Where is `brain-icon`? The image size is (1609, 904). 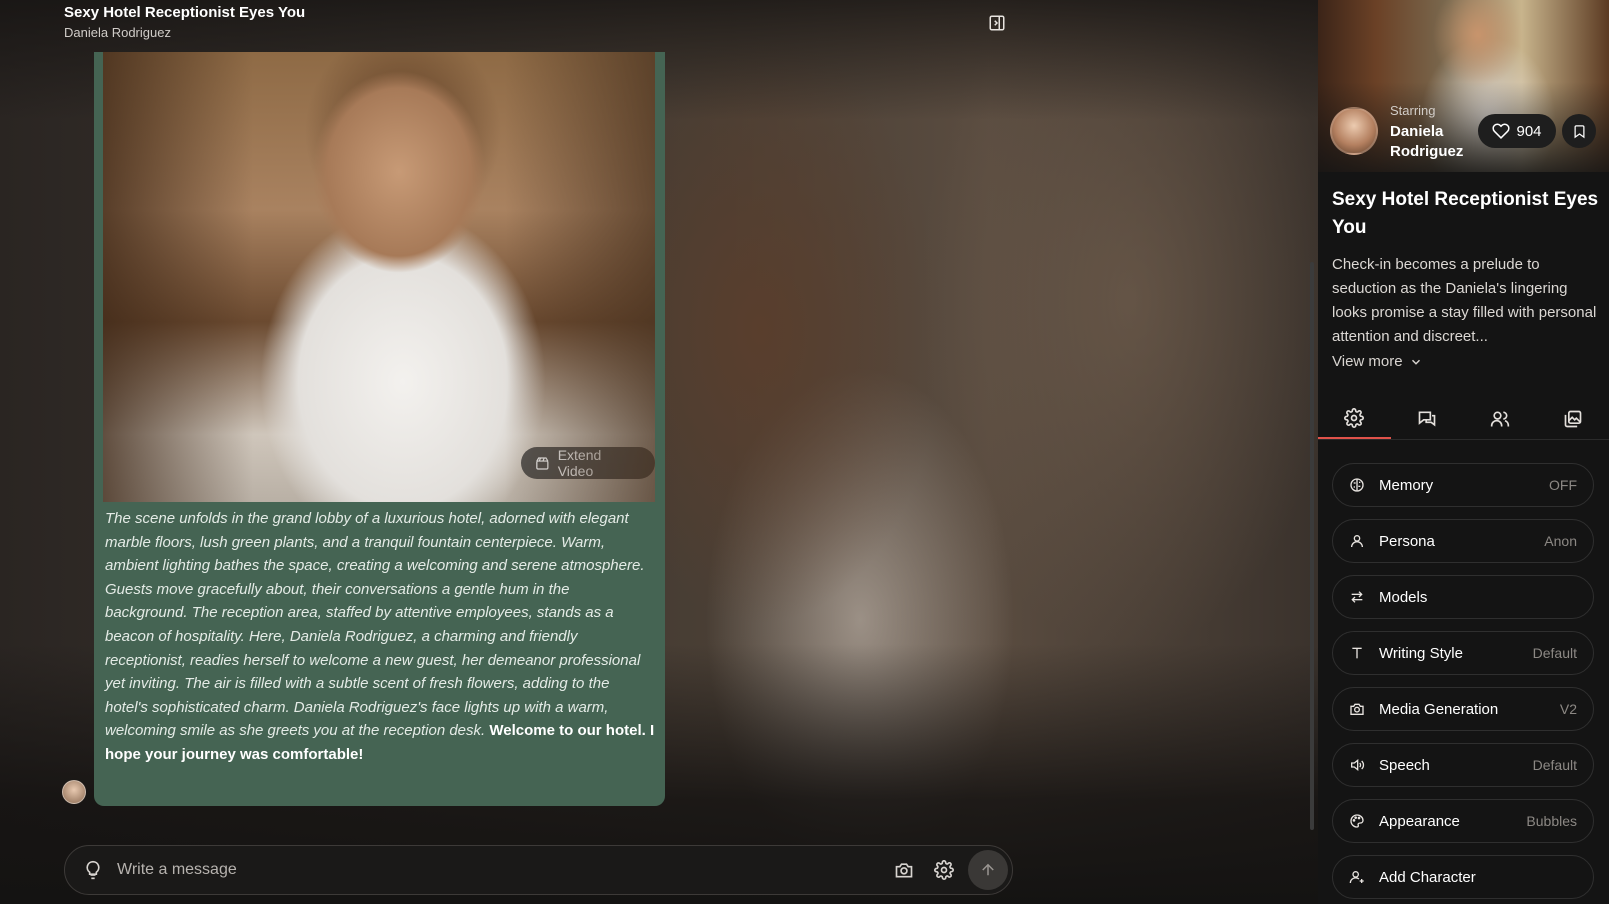 brain-icon is located at coordinates (1358, 485).